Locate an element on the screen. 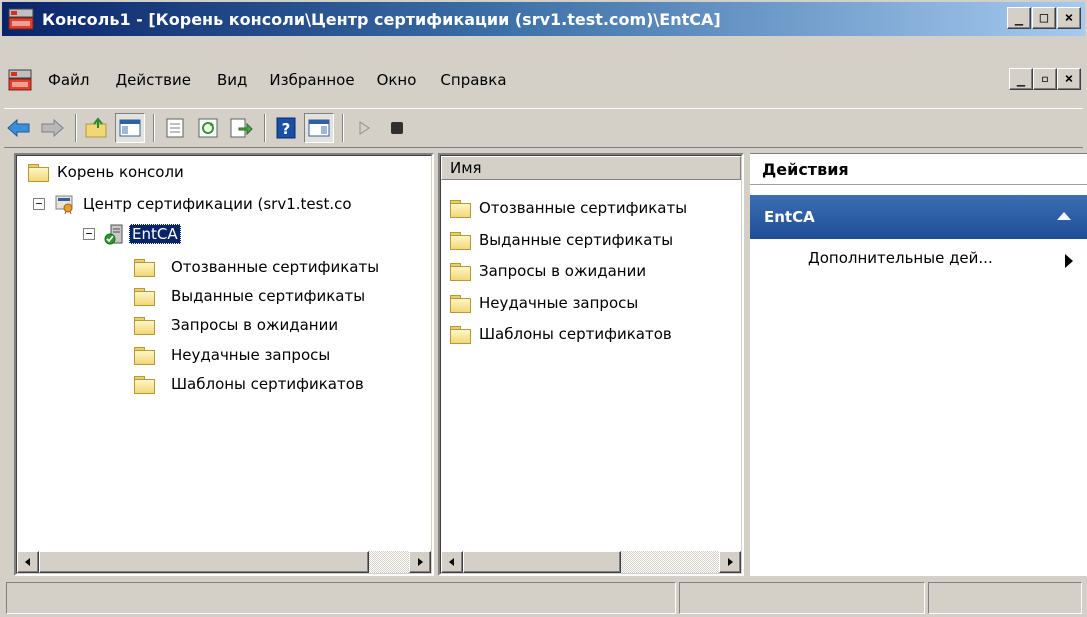 This screenshot has height=617, width=1087. list-item-label: Шаблоны сертификатов is located at coordinates (575, 334).